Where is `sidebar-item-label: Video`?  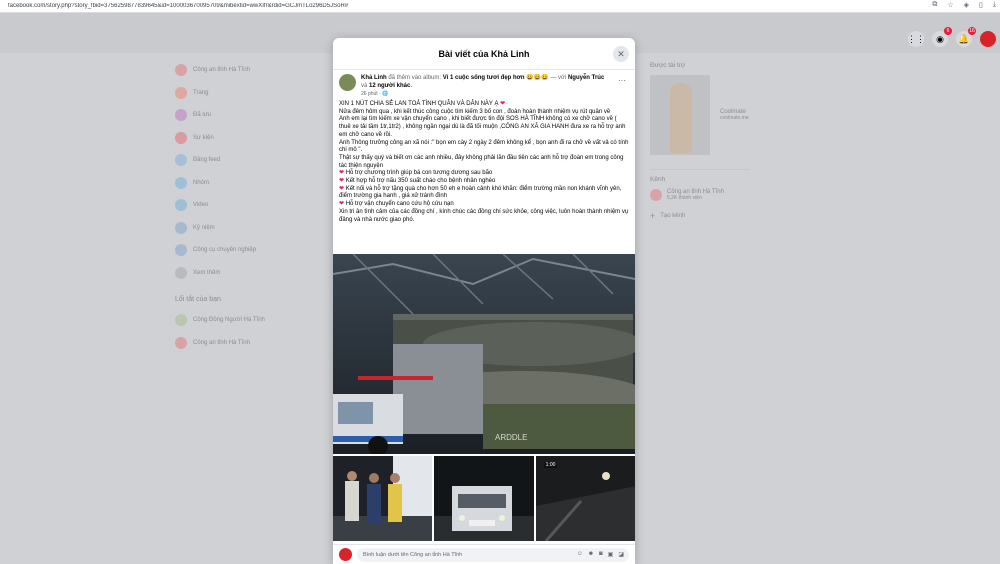 sidebar-item-label: Video is located at coordinates (201, 205).